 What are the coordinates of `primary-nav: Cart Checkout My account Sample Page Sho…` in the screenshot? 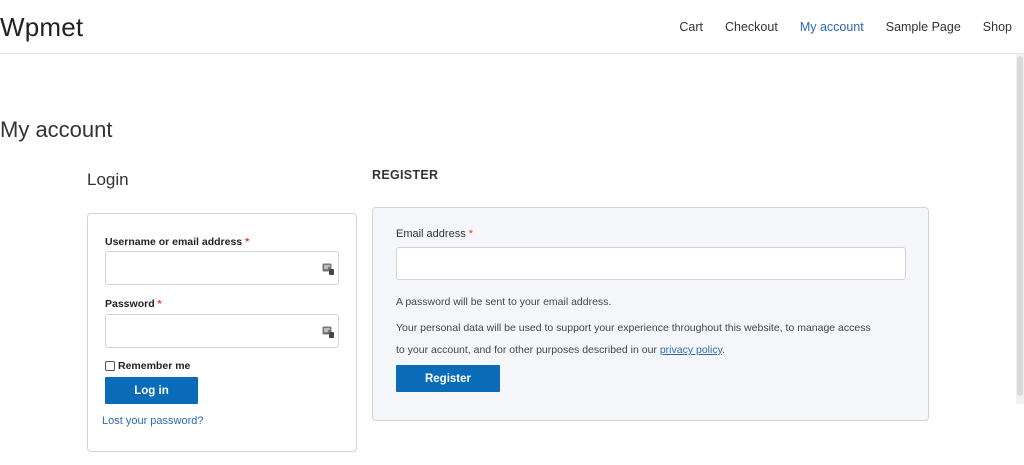 It's located at (834, 27).